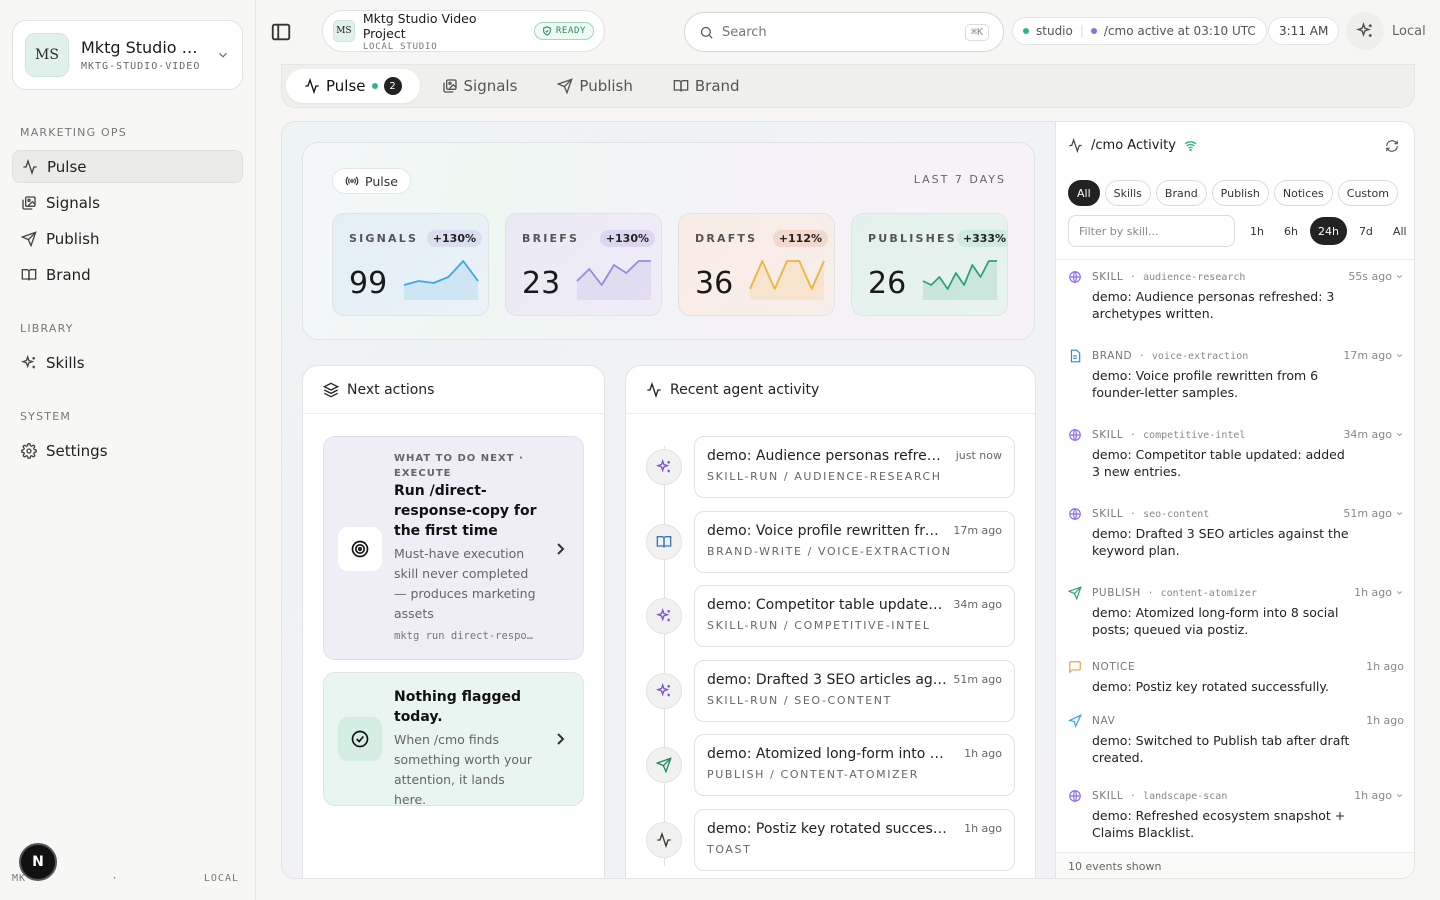  Describe the element at coordinates (141, 66) in the screenshot. I see `workspace-slug: MKTG-STUDIO-VIDEO` at that location.